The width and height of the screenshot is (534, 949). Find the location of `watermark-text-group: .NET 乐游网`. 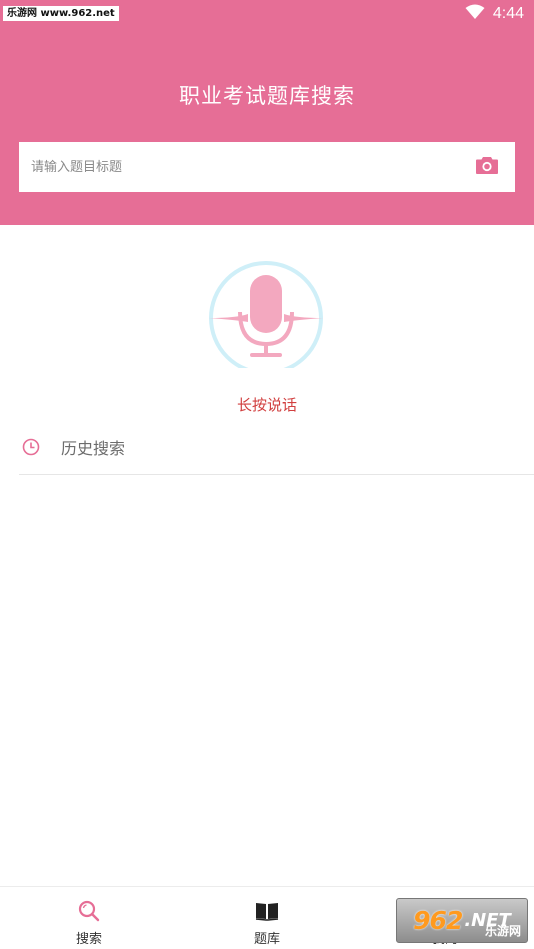

watermark-text-group: .NET 乐游网 is located at coordinates (491, 924).